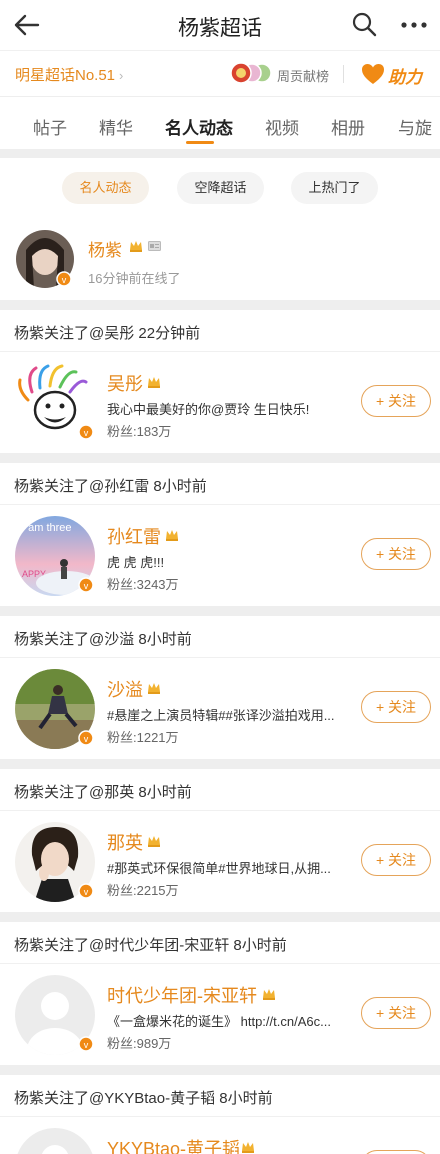 This screenshot has height=1154, width=440. Describe the element at coordinates (47, 528) in the screenshot. I see `svg-text: I am three` at that location.